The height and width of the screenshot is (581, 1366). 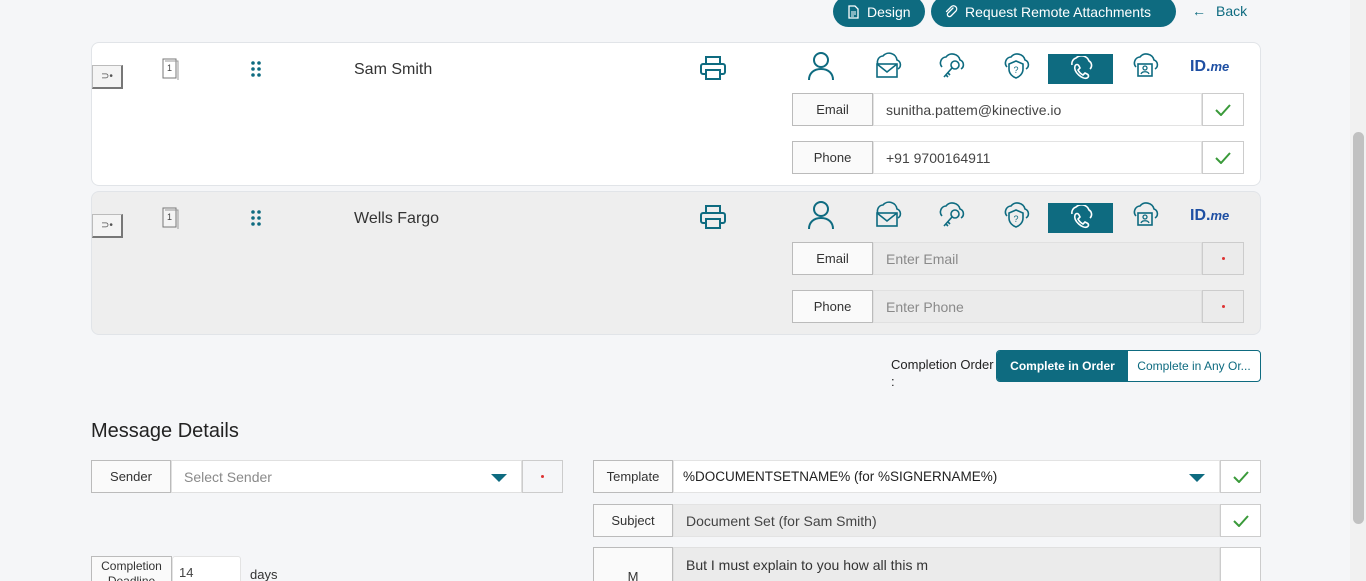 I want to click on sender-row: Sender Select Sender, so click(x=327, y=476).